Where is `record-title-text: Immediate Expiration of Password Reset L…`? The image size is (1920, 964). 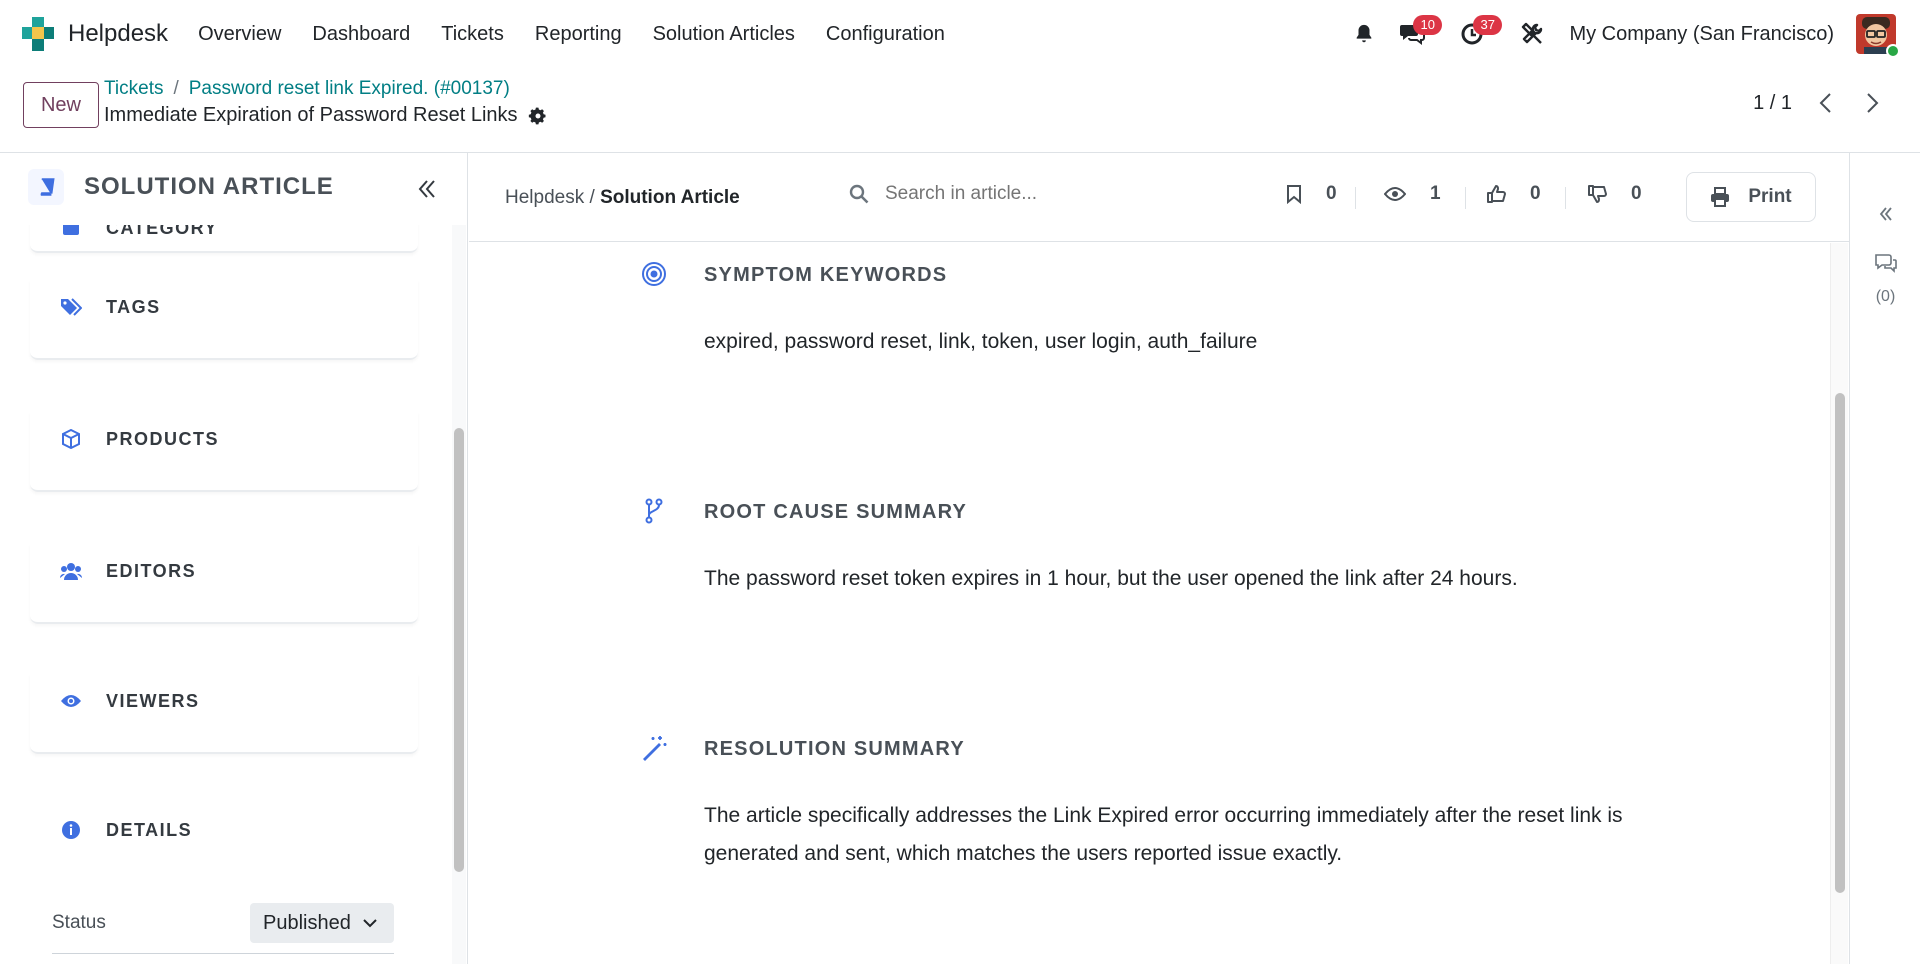
record-title-text: Immediate Expiration of Password Reset L… is located at coordinates (311, 115).